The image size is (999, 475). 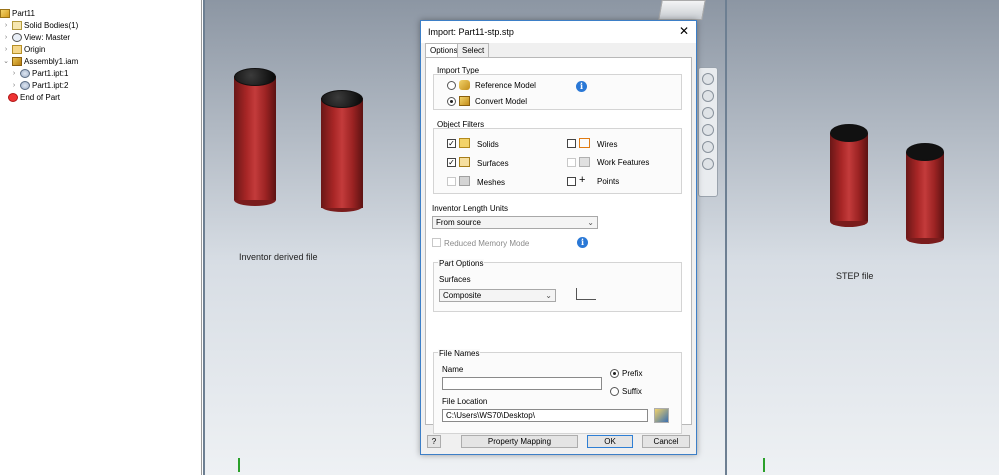 I want to click on convert-model-icon, so click(x=464, y=101).